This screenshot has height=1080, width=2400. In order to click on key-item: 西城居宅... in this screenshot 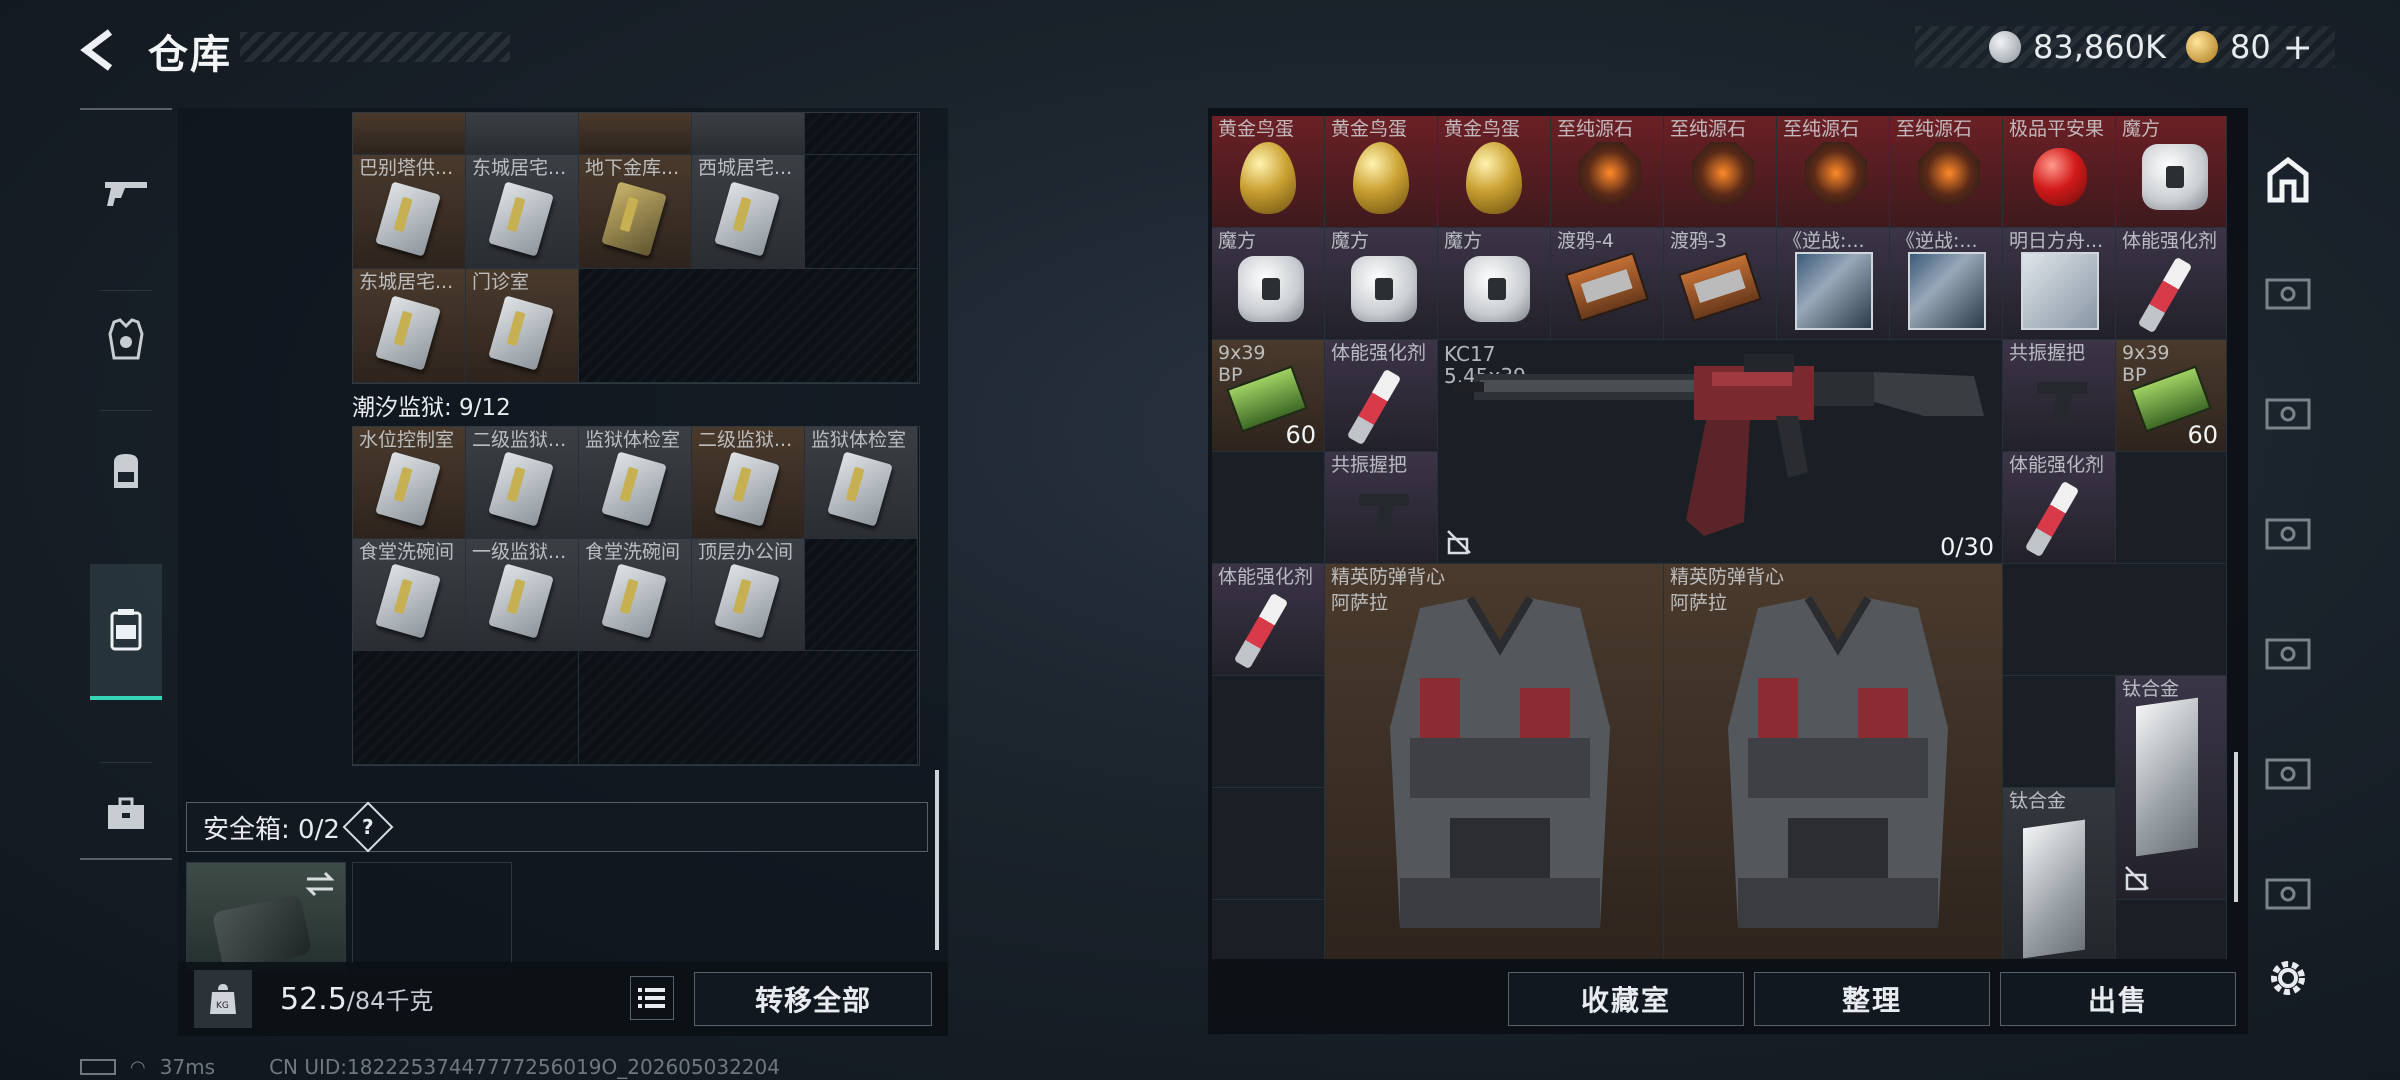, I will do `click(748, 212)`.